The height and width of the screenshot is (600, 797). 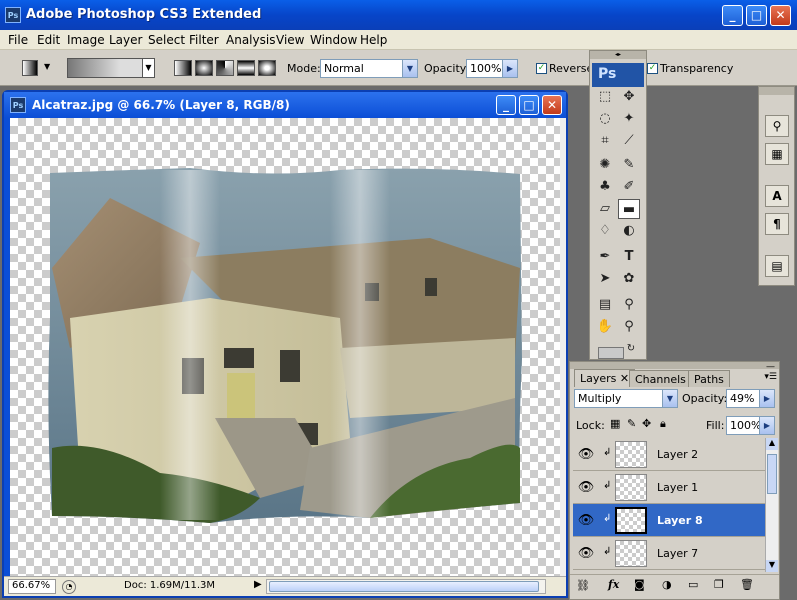 I want to click on path-select-icon: ➤, so click(x=605, y=279).